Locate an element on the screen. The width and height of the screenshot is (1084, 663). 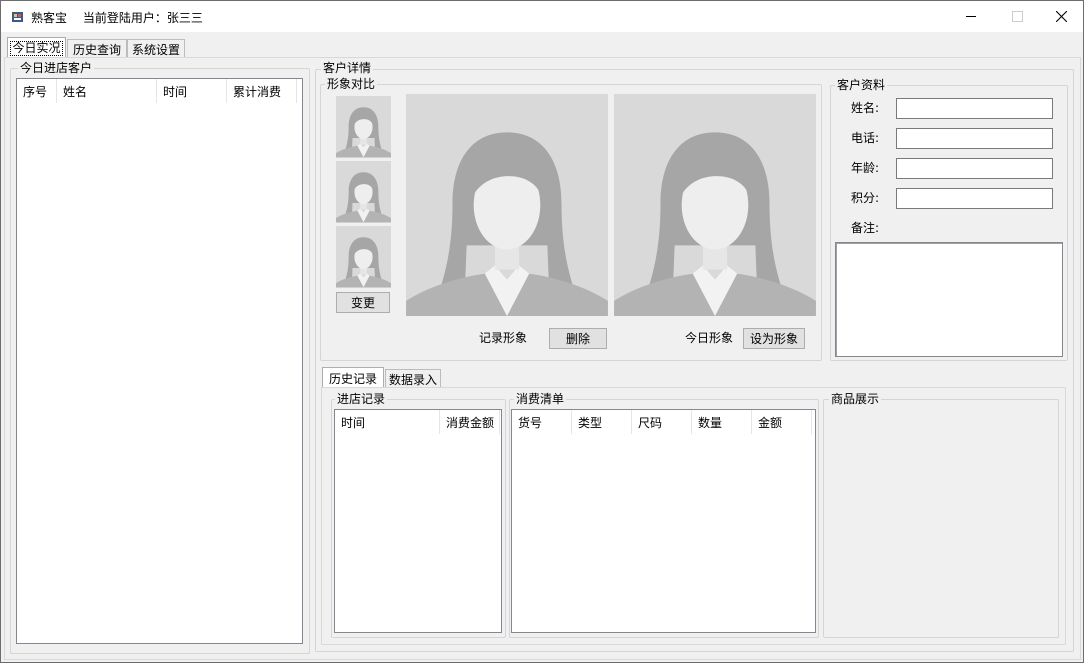
tab-history-records: 历史记录 is located at coordinates (353, 377).